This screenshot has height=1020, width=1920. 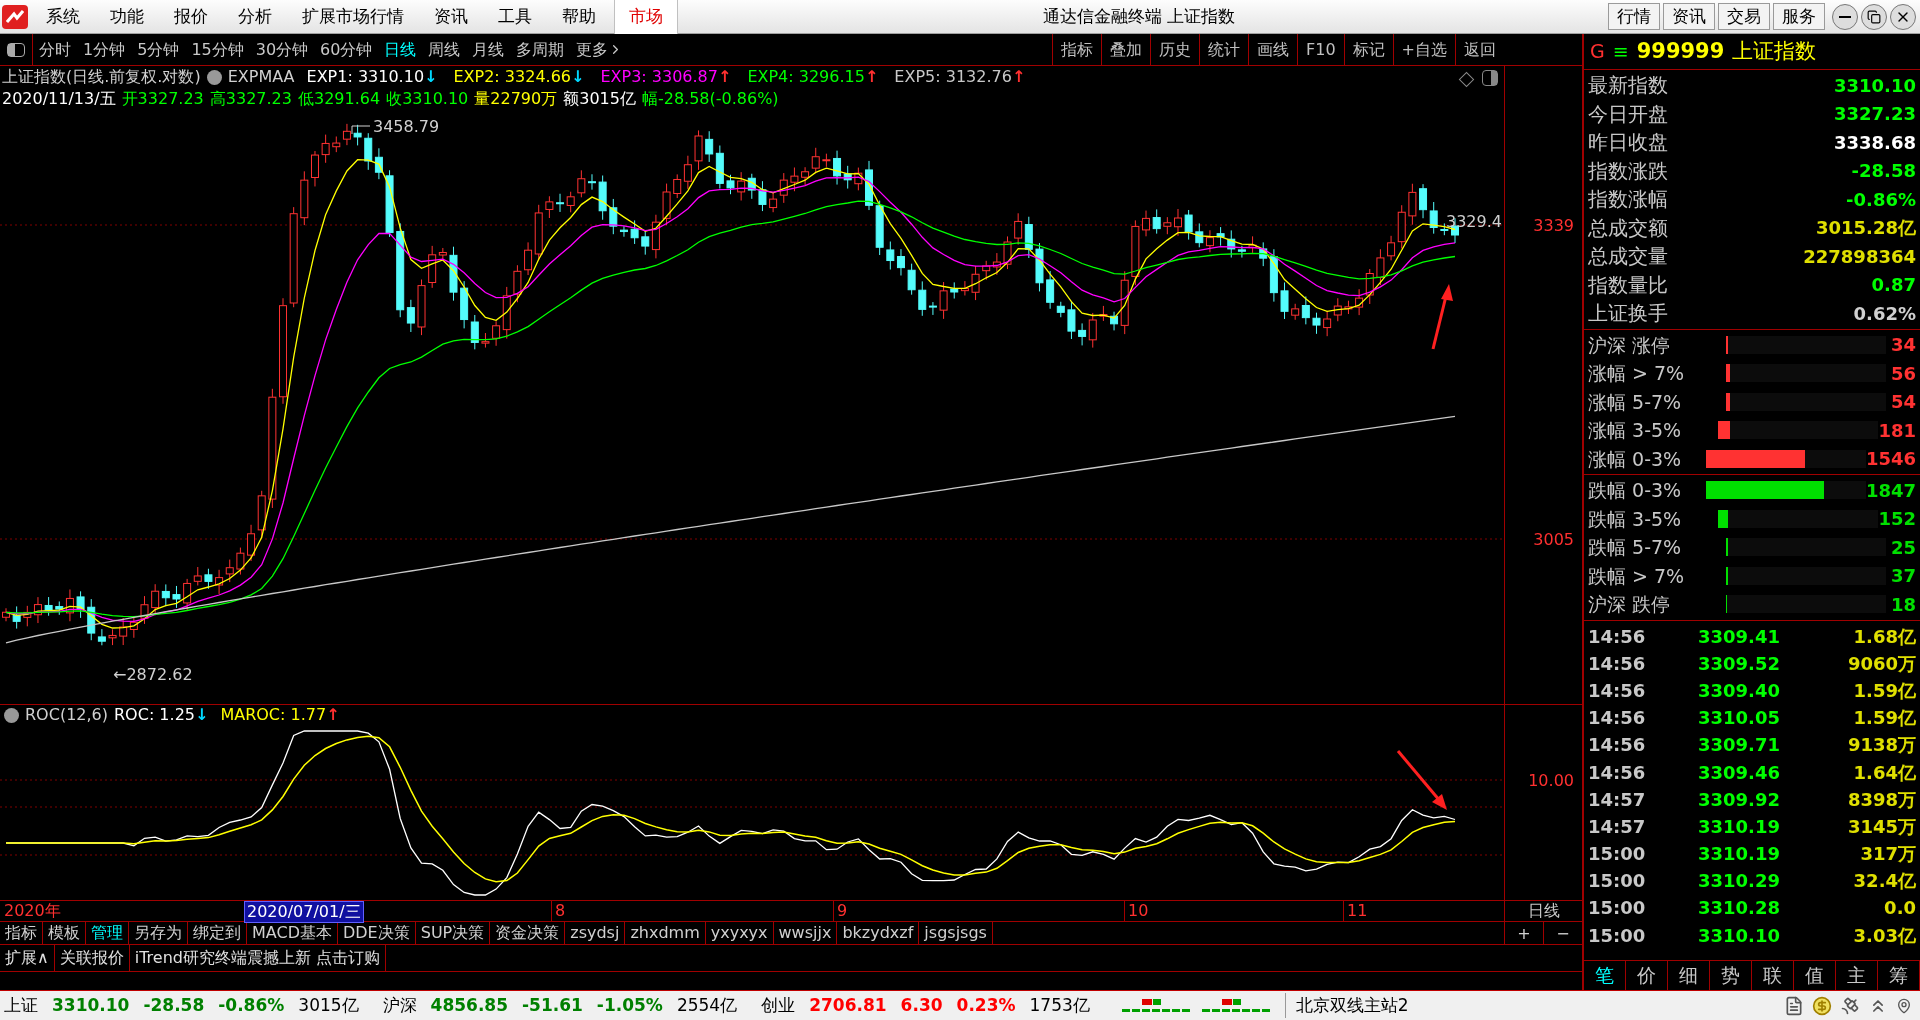 What do you see at coordinates (63, 16) in the screenshot?
I see `menu-item: 系统` at bounding box center [63, 16].